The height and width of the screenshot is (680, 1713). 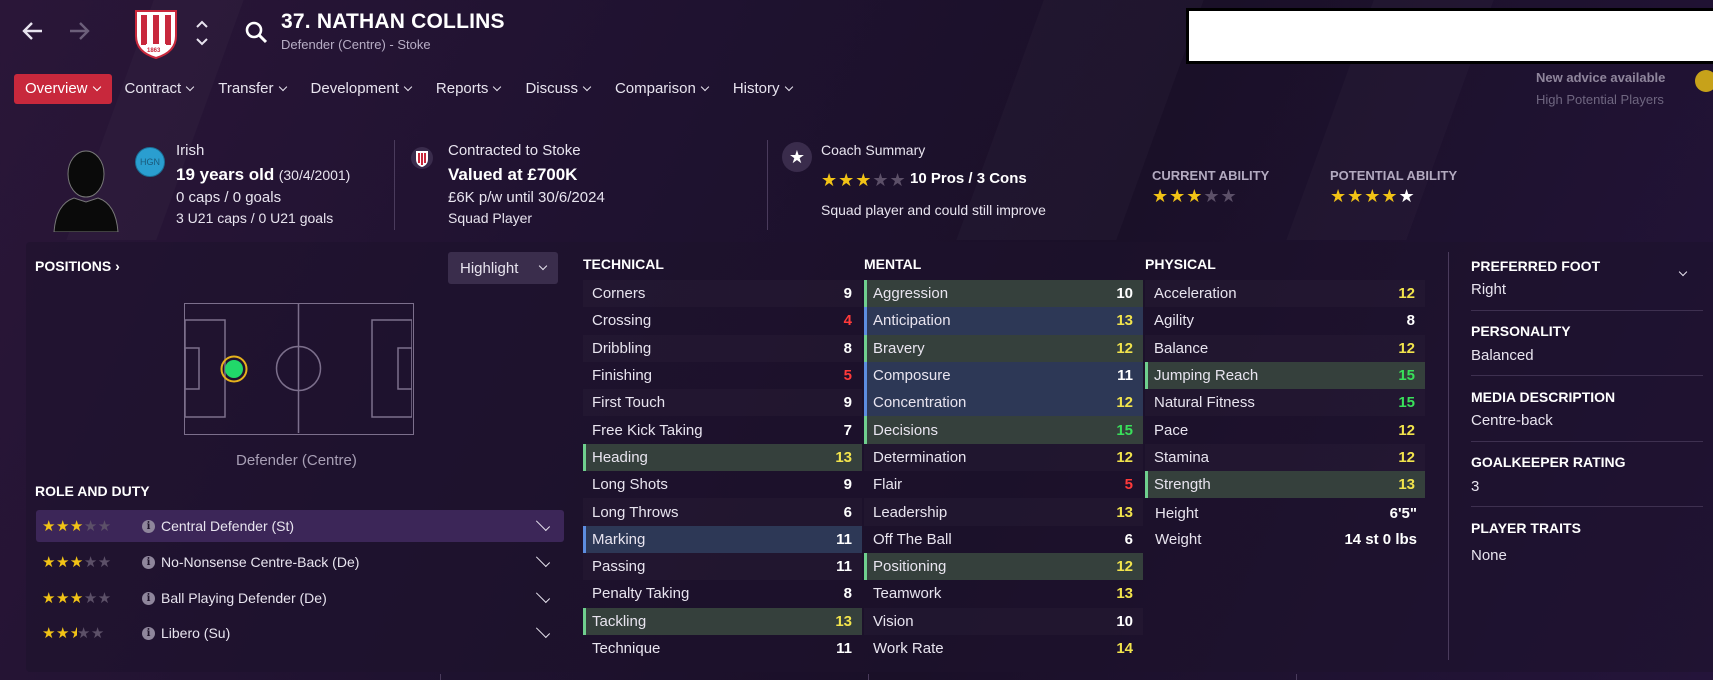 What do you see at coordinates (469, 89) in the screenshot?
I see `tab-reports: Reports` at bounding box center [469, 89].